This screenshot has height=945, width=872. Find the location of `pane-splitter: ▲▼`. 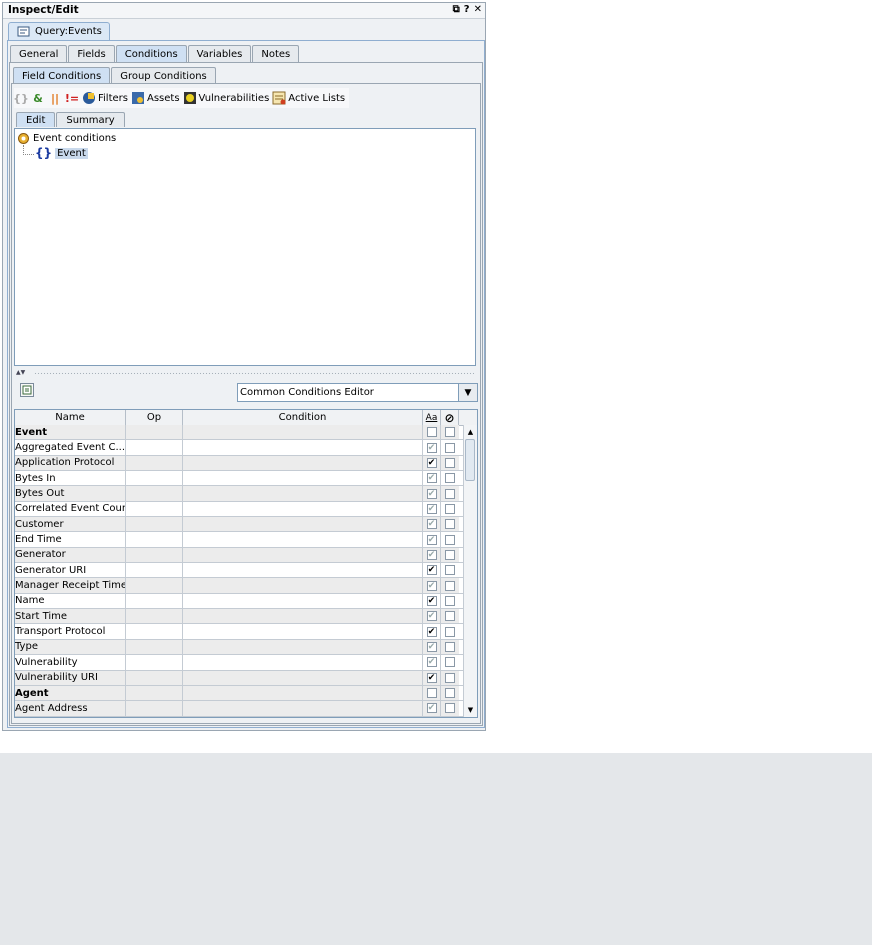

pane-splitter: ▲▼ is located at coordinates (246, 372).